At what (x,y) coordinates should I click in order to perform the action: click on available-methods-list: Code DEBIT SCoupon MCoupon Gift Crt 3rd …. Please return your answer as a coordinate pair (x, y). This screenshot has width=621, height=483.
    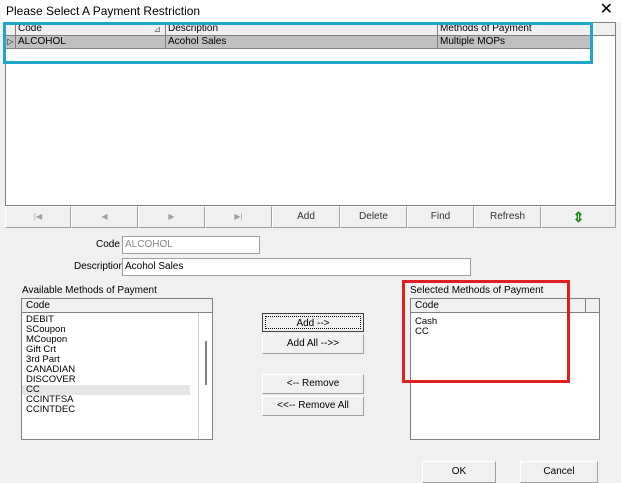
    Looking at the image, I should click on (117, 369).